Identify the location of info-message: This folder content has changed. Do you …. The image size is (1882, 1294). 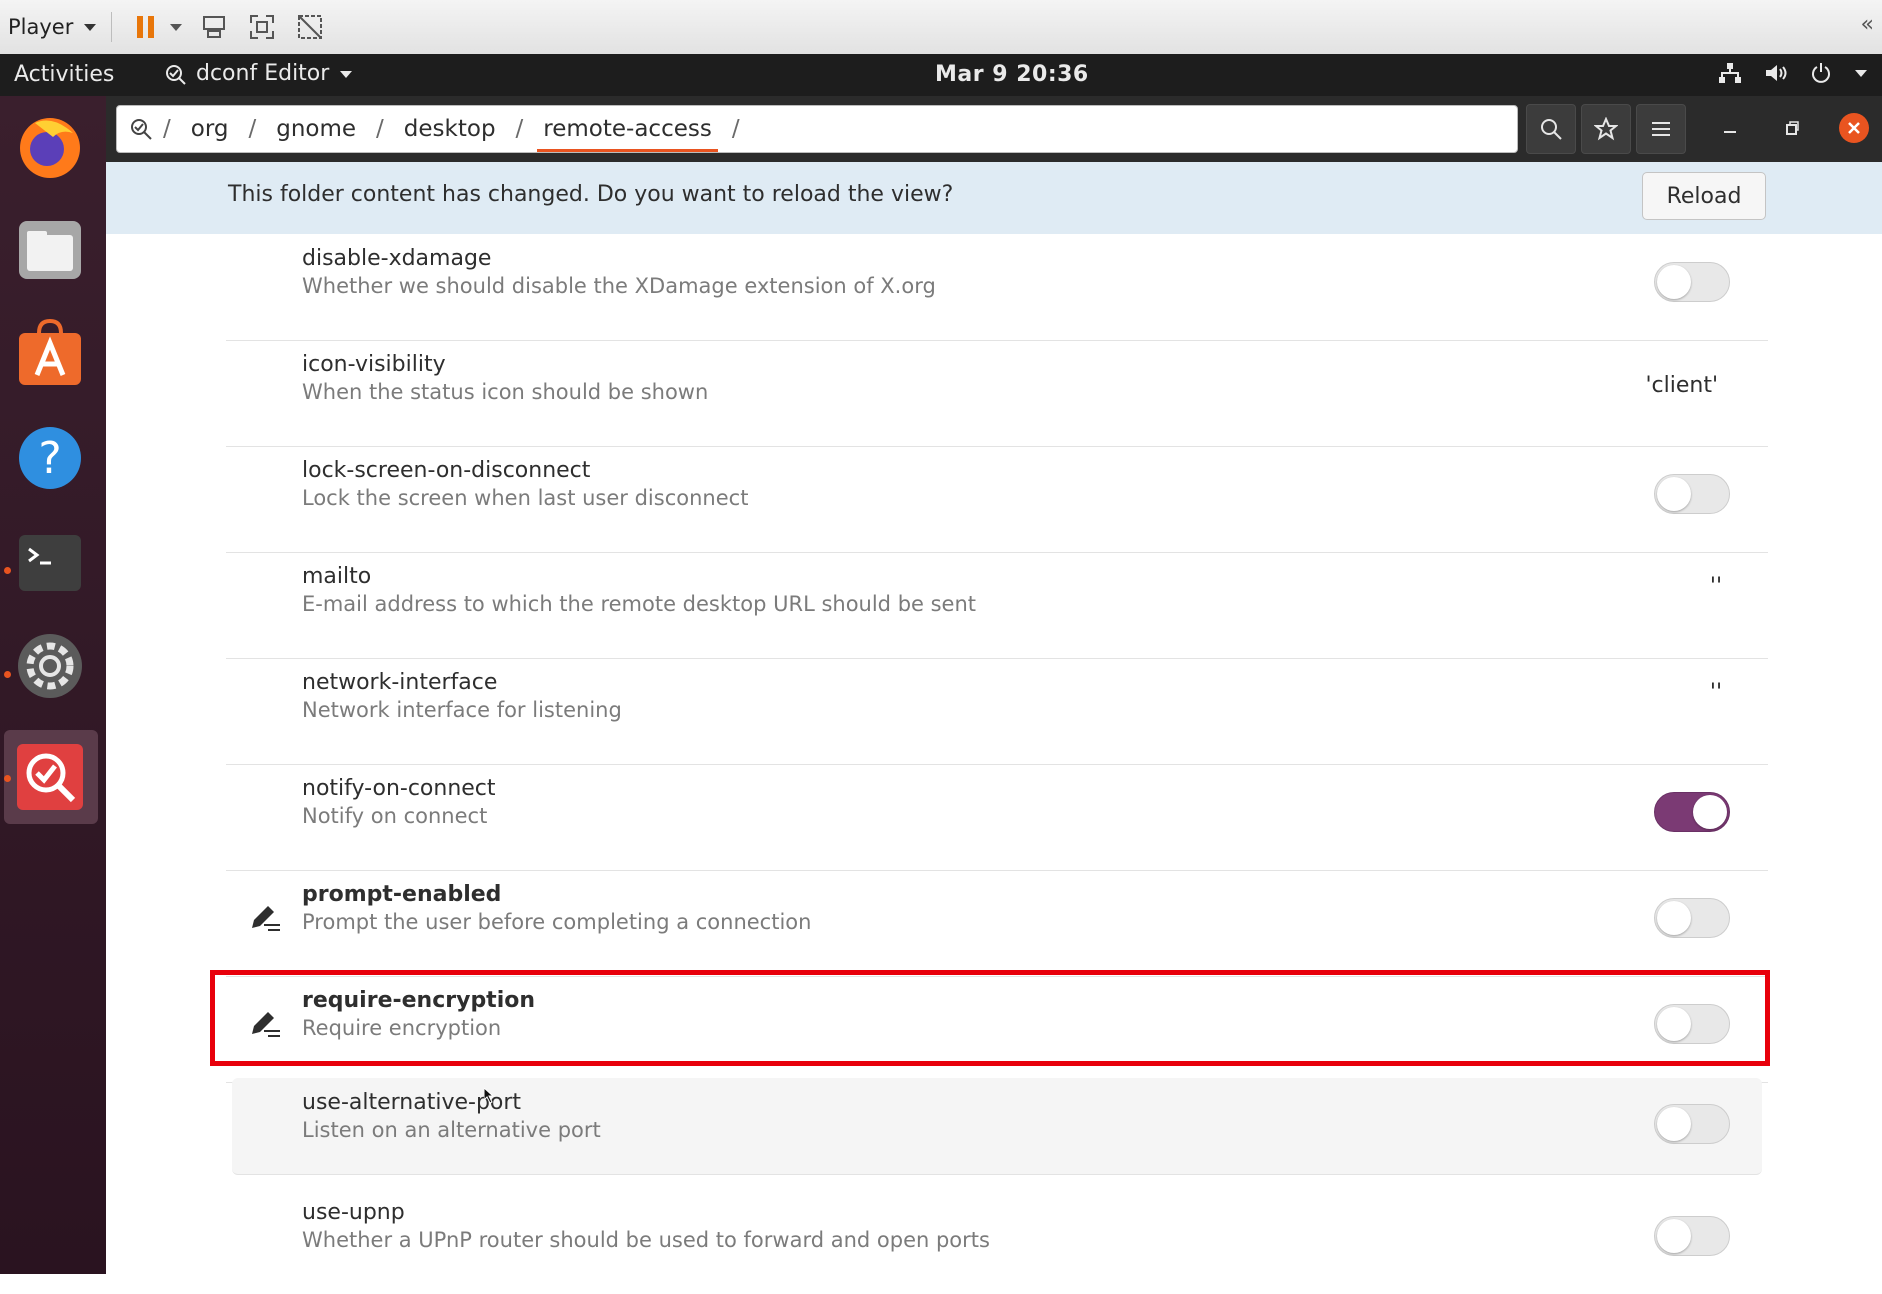
(591, 194).